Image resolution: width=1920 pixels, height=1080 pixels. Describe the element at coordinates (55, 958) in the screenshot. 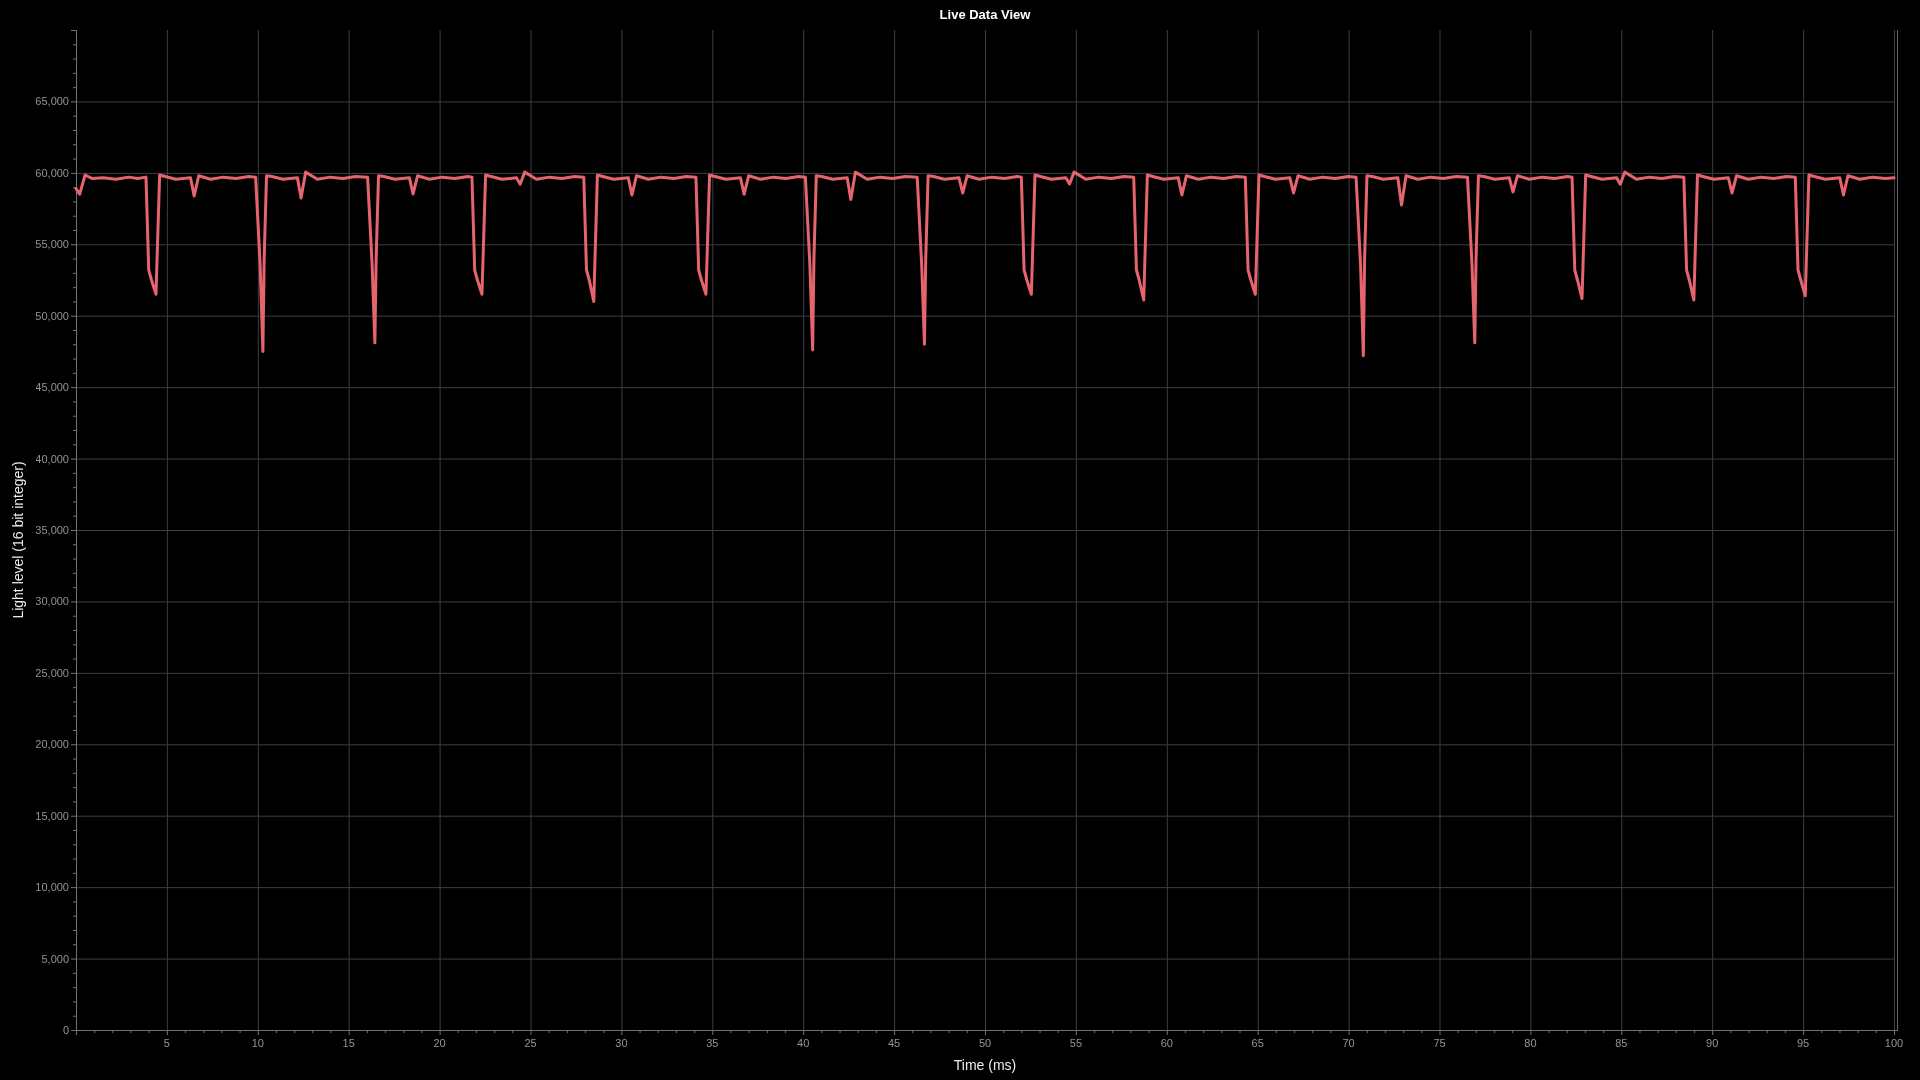

I see `y-tick-label: 5,000` at that location.